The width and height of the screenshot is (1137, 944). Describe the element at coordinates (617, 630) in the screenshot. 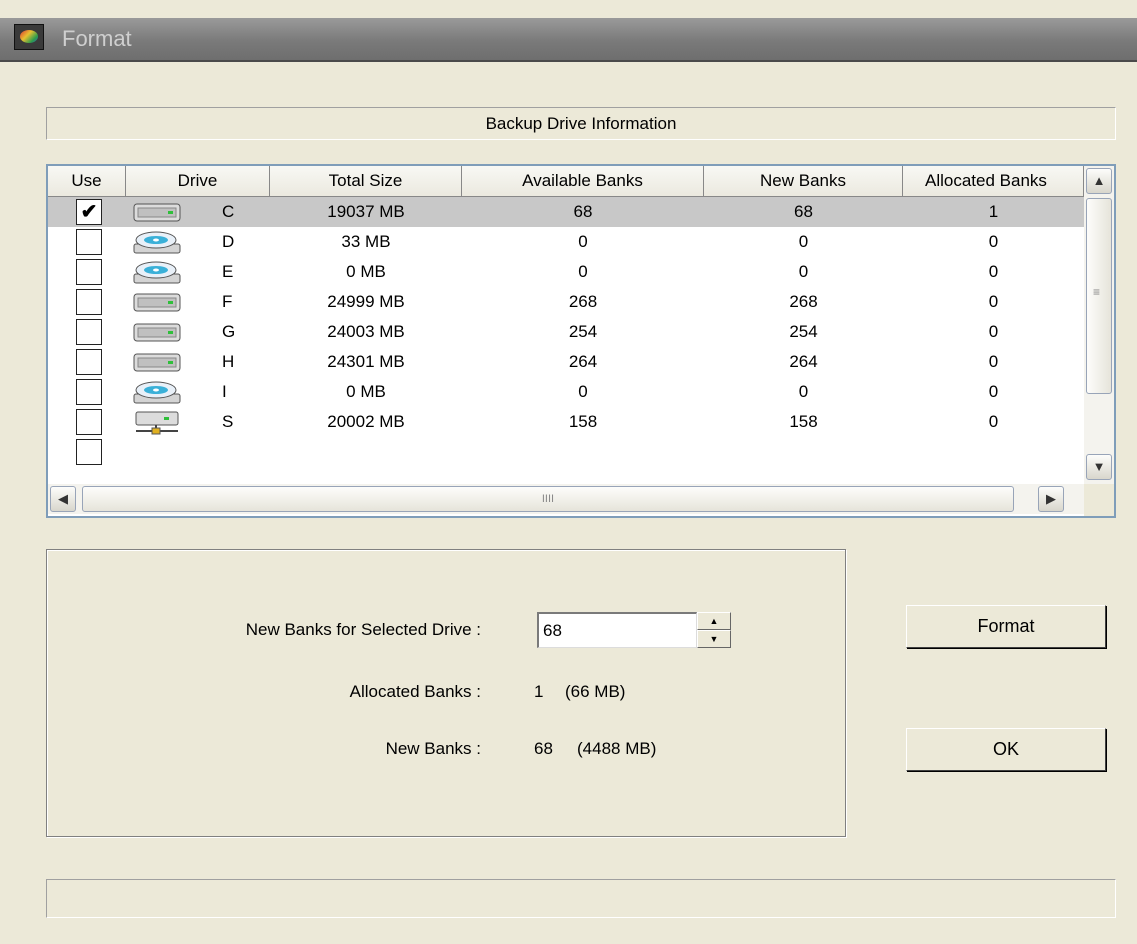

I see `new-banks-input` at that location.